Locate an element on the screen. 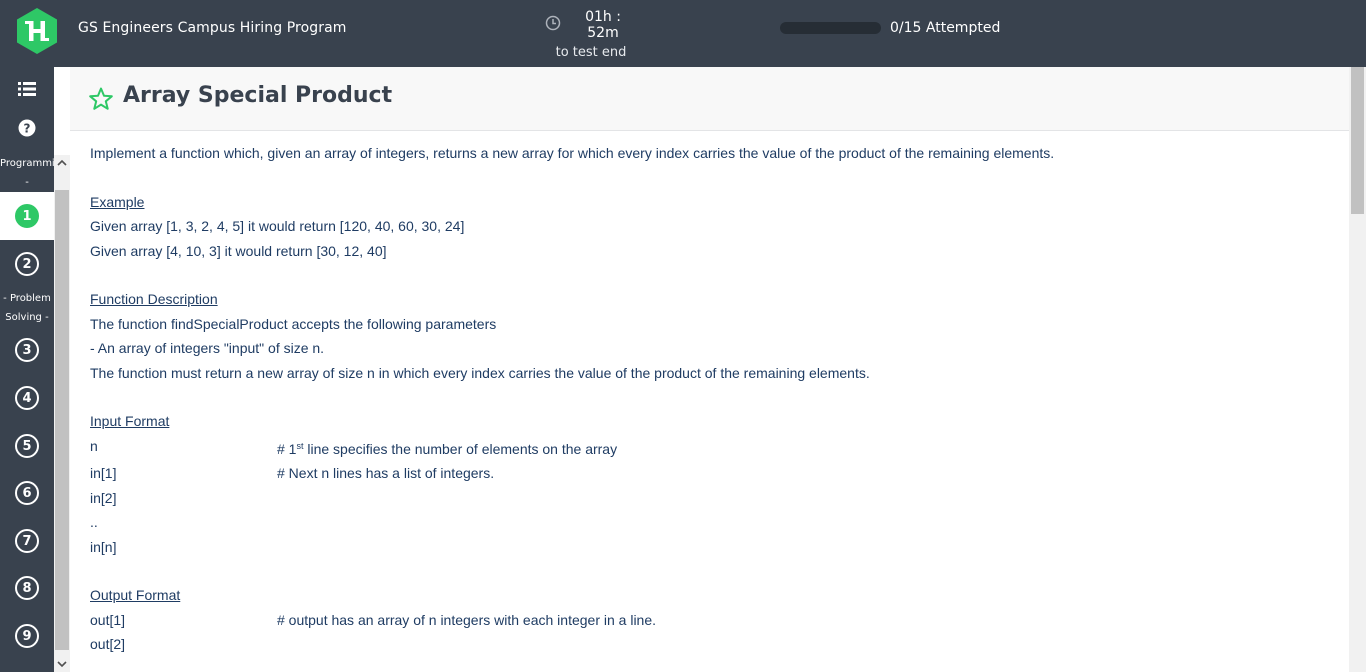 This screenshot has width=1366, height=672. question-nav-9: 9 is located at coordinates (27, 636).